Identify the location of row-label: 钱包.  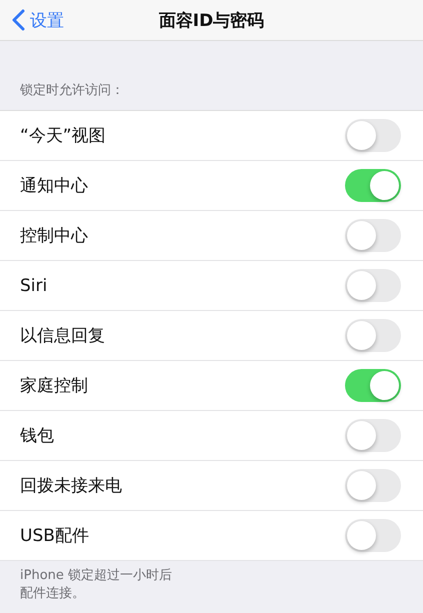
(37, 436).